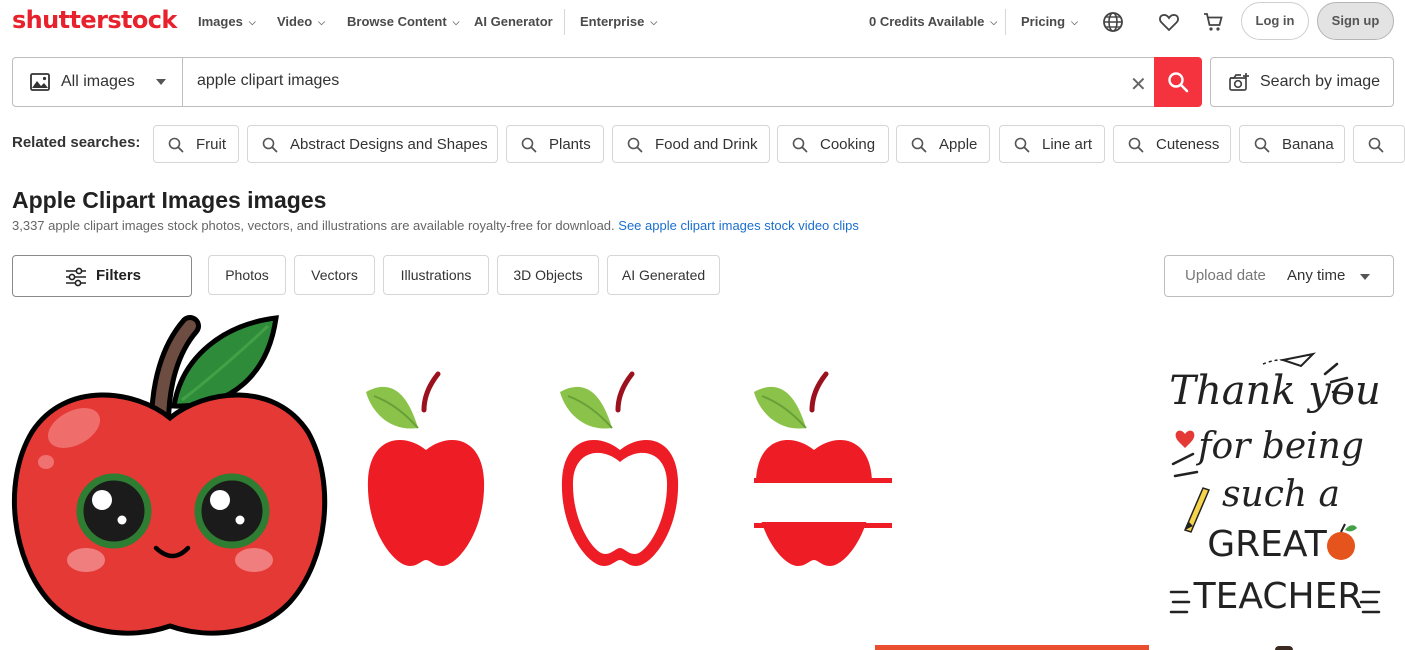 The width and height of the screenshot is (1405, 650). I want to click on clear-icon: ✕, so click(1138, 84).